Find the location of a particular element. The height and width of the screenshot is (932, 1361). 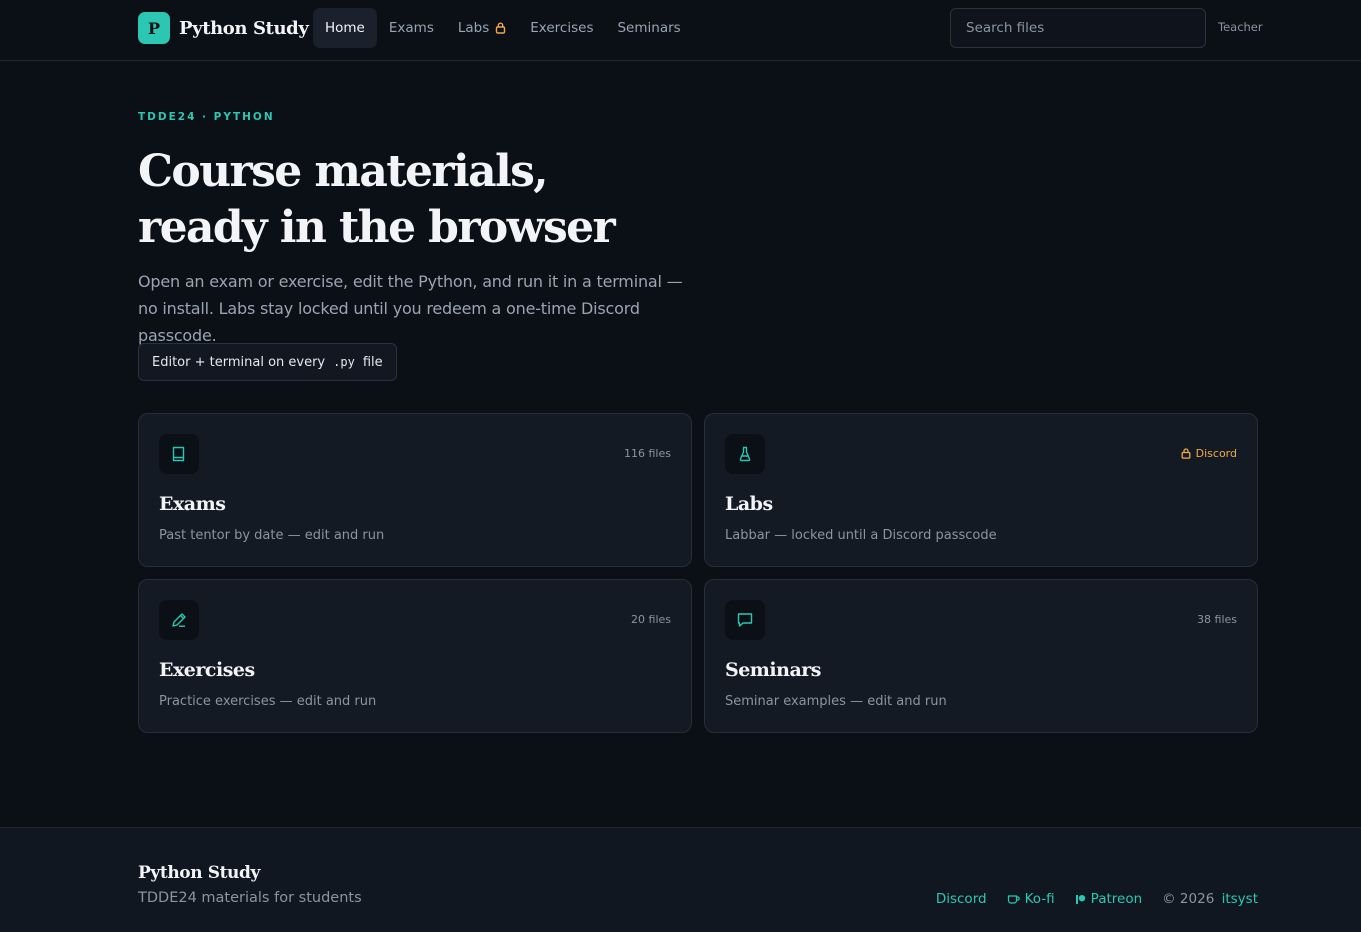

nav-home-label: Home is located at coordinates (345, 28).